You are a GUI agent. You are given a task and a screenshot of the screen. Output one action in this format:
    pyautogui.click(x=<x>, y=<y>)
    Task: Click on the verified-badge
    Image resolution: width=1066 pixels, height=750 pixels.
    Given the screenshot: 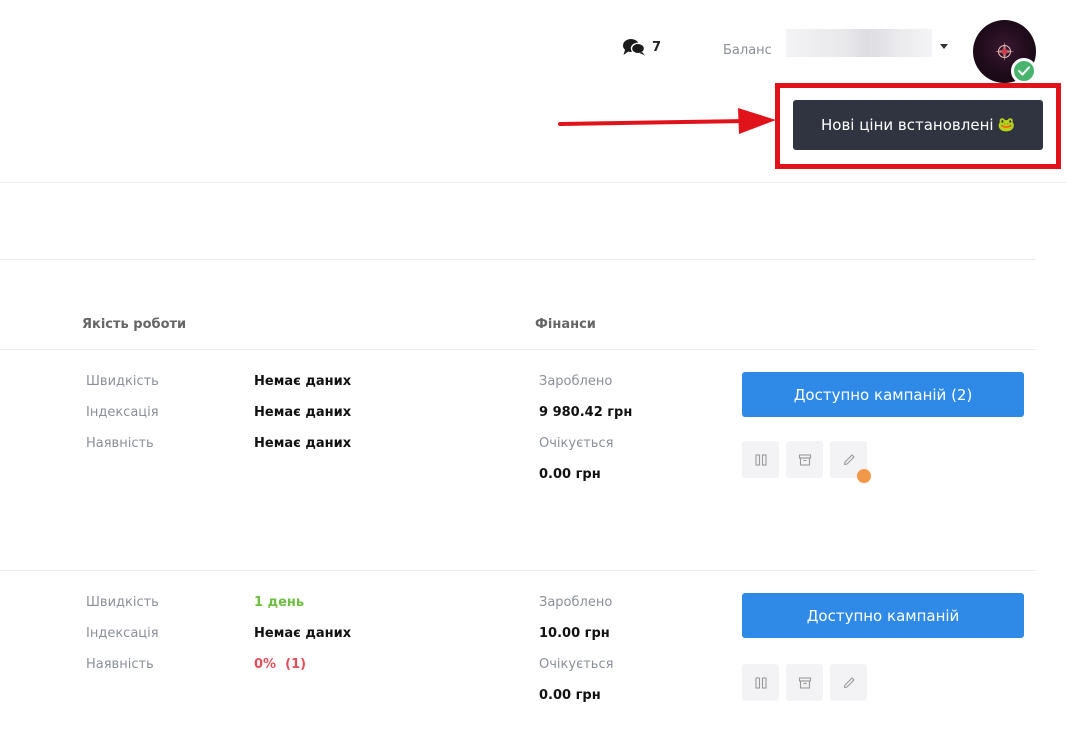 What is the action you would take?
    pyautogui.click(x=1024, y=71)
    